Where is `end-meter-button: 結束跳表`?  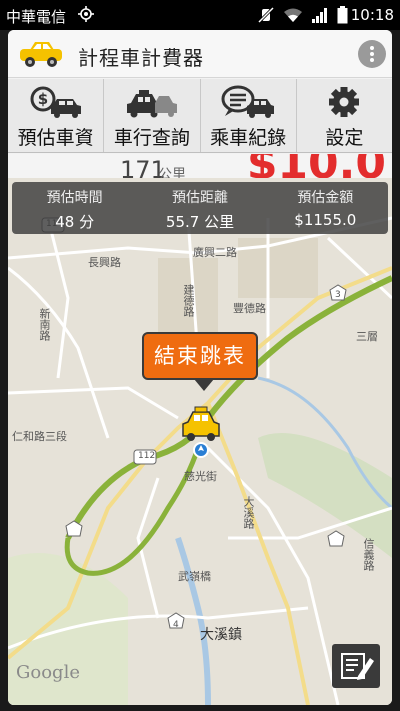
end-meter-button: 結束跳表 is located at coordinates (200, 356).